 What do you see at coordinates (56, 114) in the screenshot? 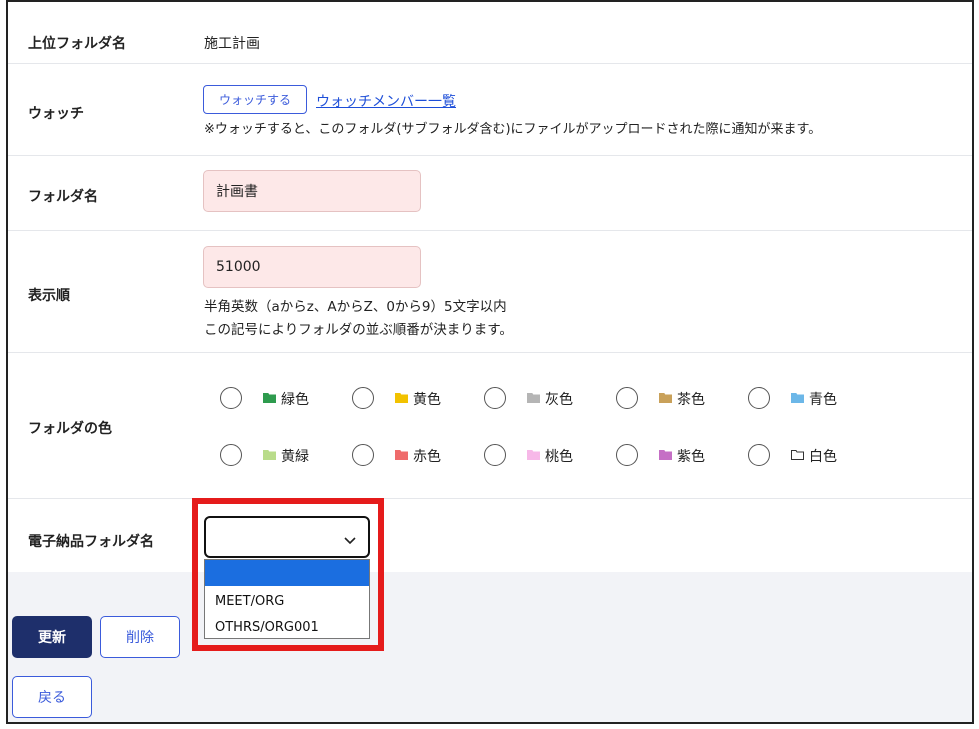
I see `watch-label: ウォッチ` at bounding box center [56, 114].